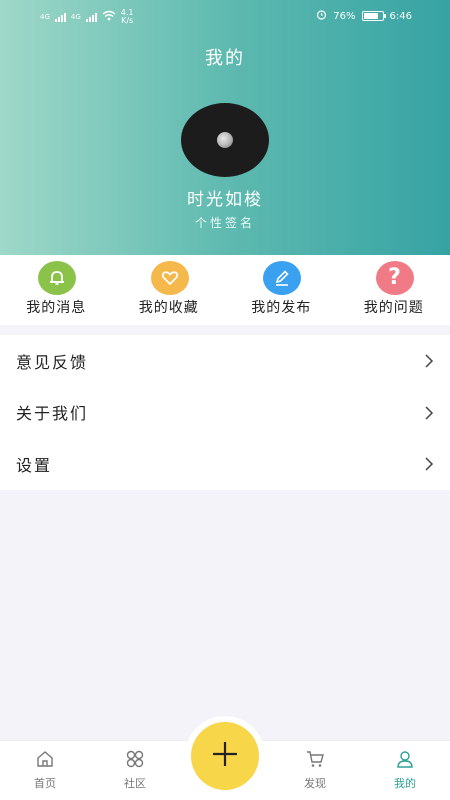 The width and height of the screenshot is (450, 800). I want to click on my-questions-button: ? 我的问题, so click(394, 290).